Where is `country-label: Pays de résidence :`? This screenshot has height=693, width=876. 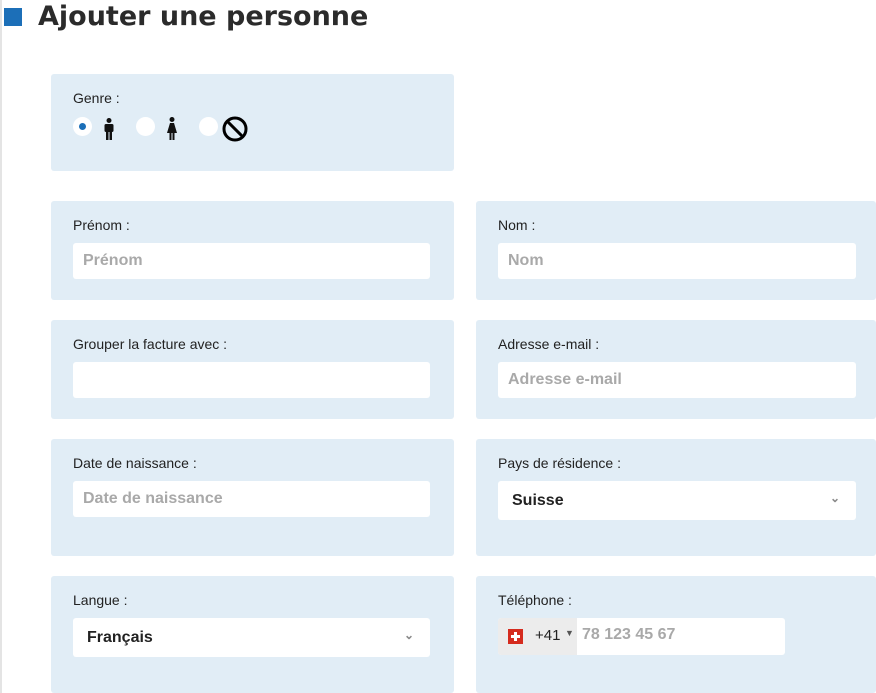 country-label: Pays de résidence : is located at coordinates (559, 463).